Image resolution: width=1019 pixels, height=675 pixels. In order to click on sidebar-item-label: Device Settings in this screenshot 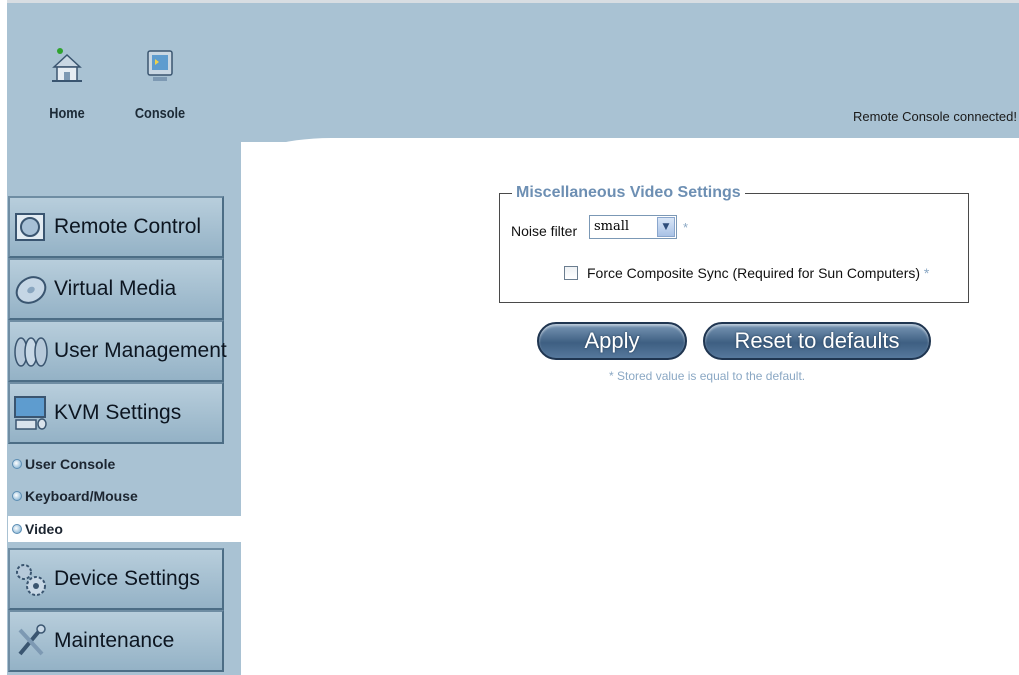, I will do `click(127, 578)`.